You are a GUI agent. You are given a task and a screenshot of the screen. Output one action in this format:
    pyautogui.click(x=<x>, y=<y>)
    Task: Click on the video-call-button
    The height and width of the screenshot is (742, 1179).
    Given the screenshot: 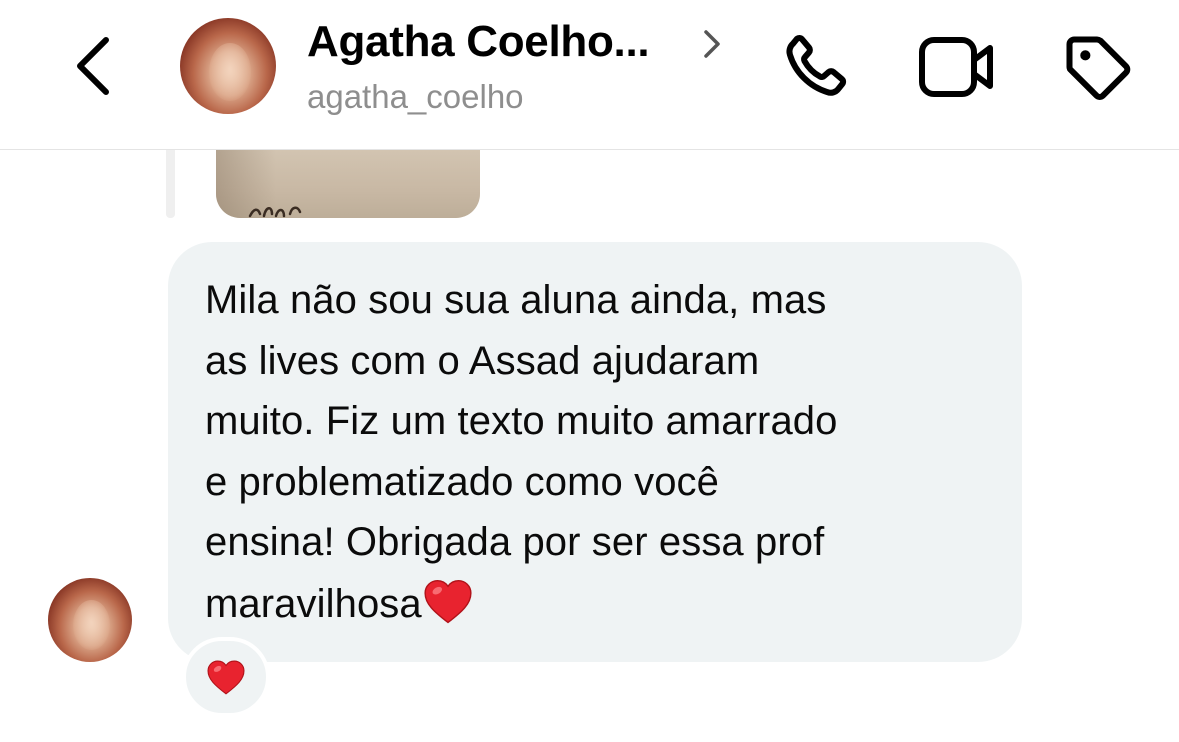 What is the action you would take?
    pyautogui.click(x=957, y=67)
    